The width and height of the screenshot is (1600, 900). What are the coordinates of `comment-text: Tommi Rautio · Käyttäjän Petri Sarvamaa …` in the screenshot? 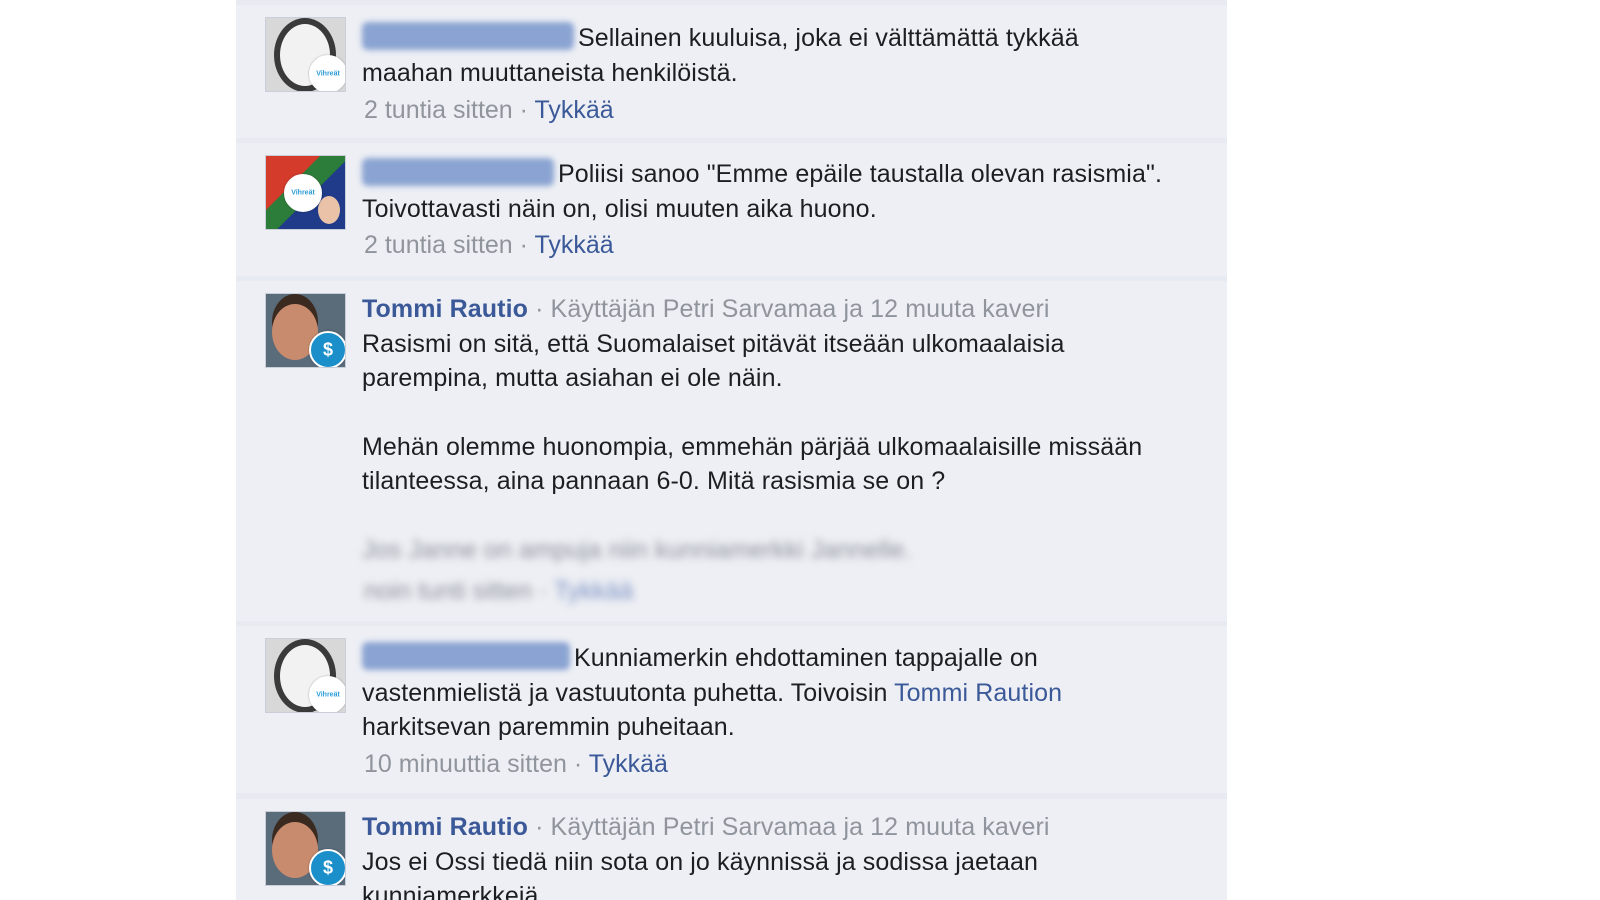 It's located at (767, 855).